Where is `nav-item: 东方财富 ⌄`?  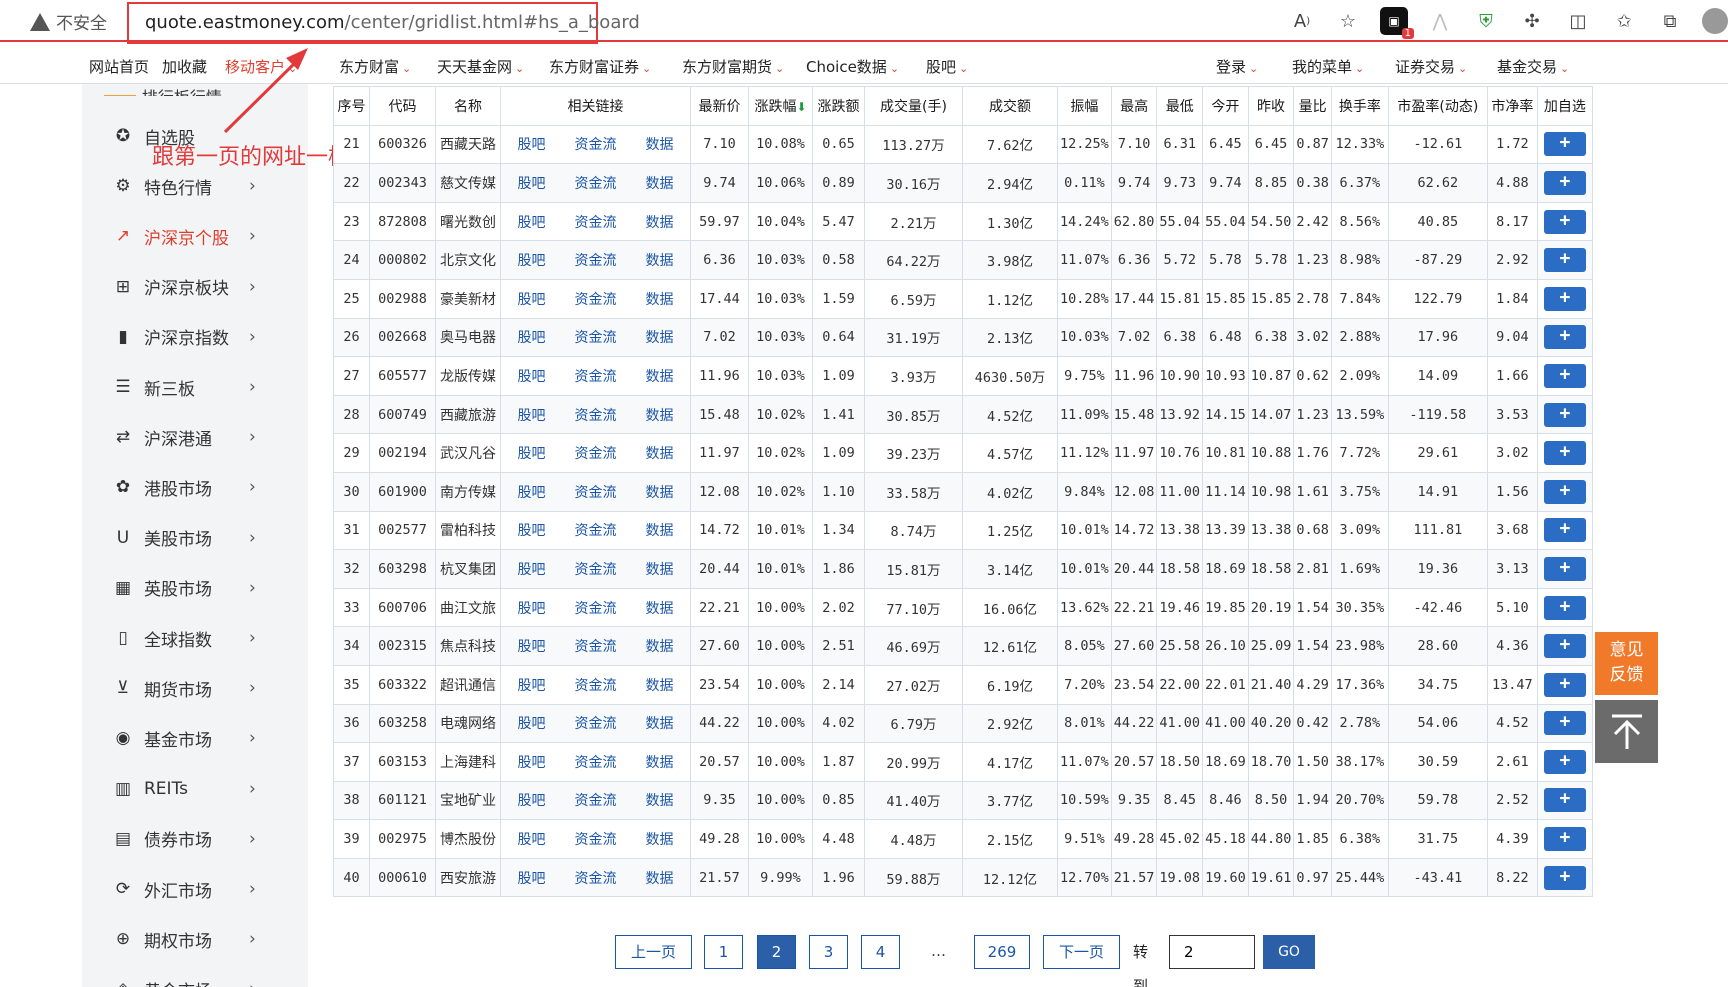 nav-item: 东方财富 ⌄ is located at coordinates (375, 66).